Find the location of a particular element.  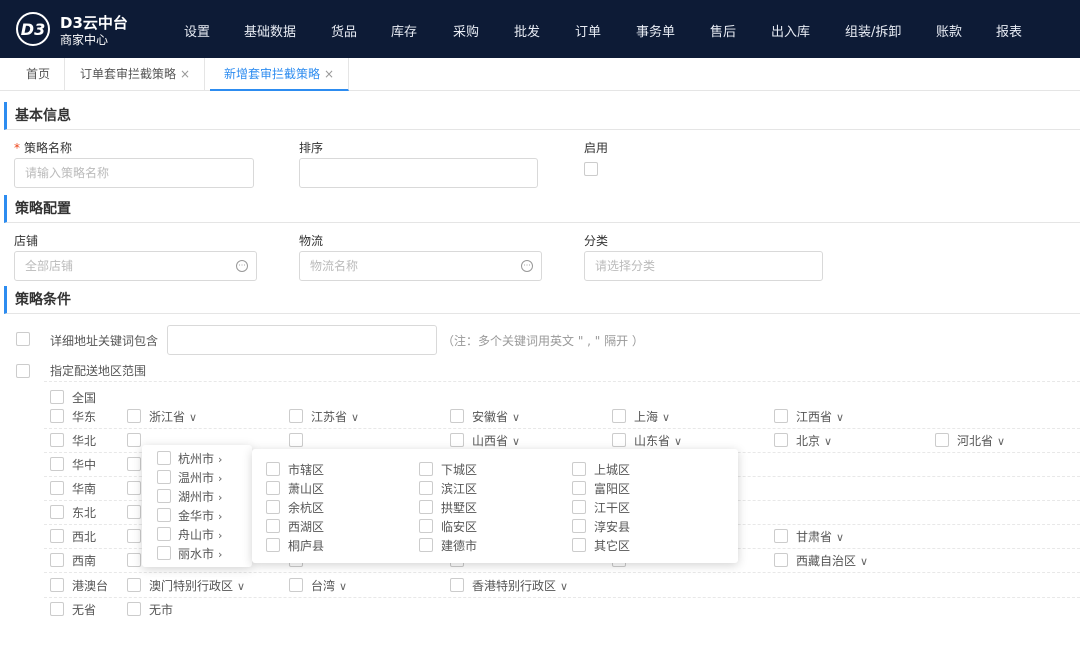

province-label: 山东省 ∨ is located at coordinates (658, 440).